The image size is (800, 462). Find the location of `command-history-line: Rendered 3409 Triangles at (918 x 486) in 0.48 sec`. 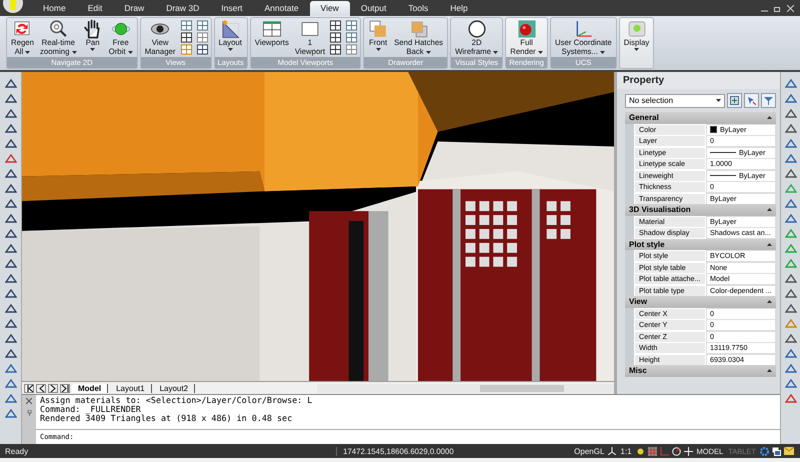

command-history-line: Rendered 3409 Triangles at (918 x 486) in 0.48 sec is located at coordinates (167, 419).